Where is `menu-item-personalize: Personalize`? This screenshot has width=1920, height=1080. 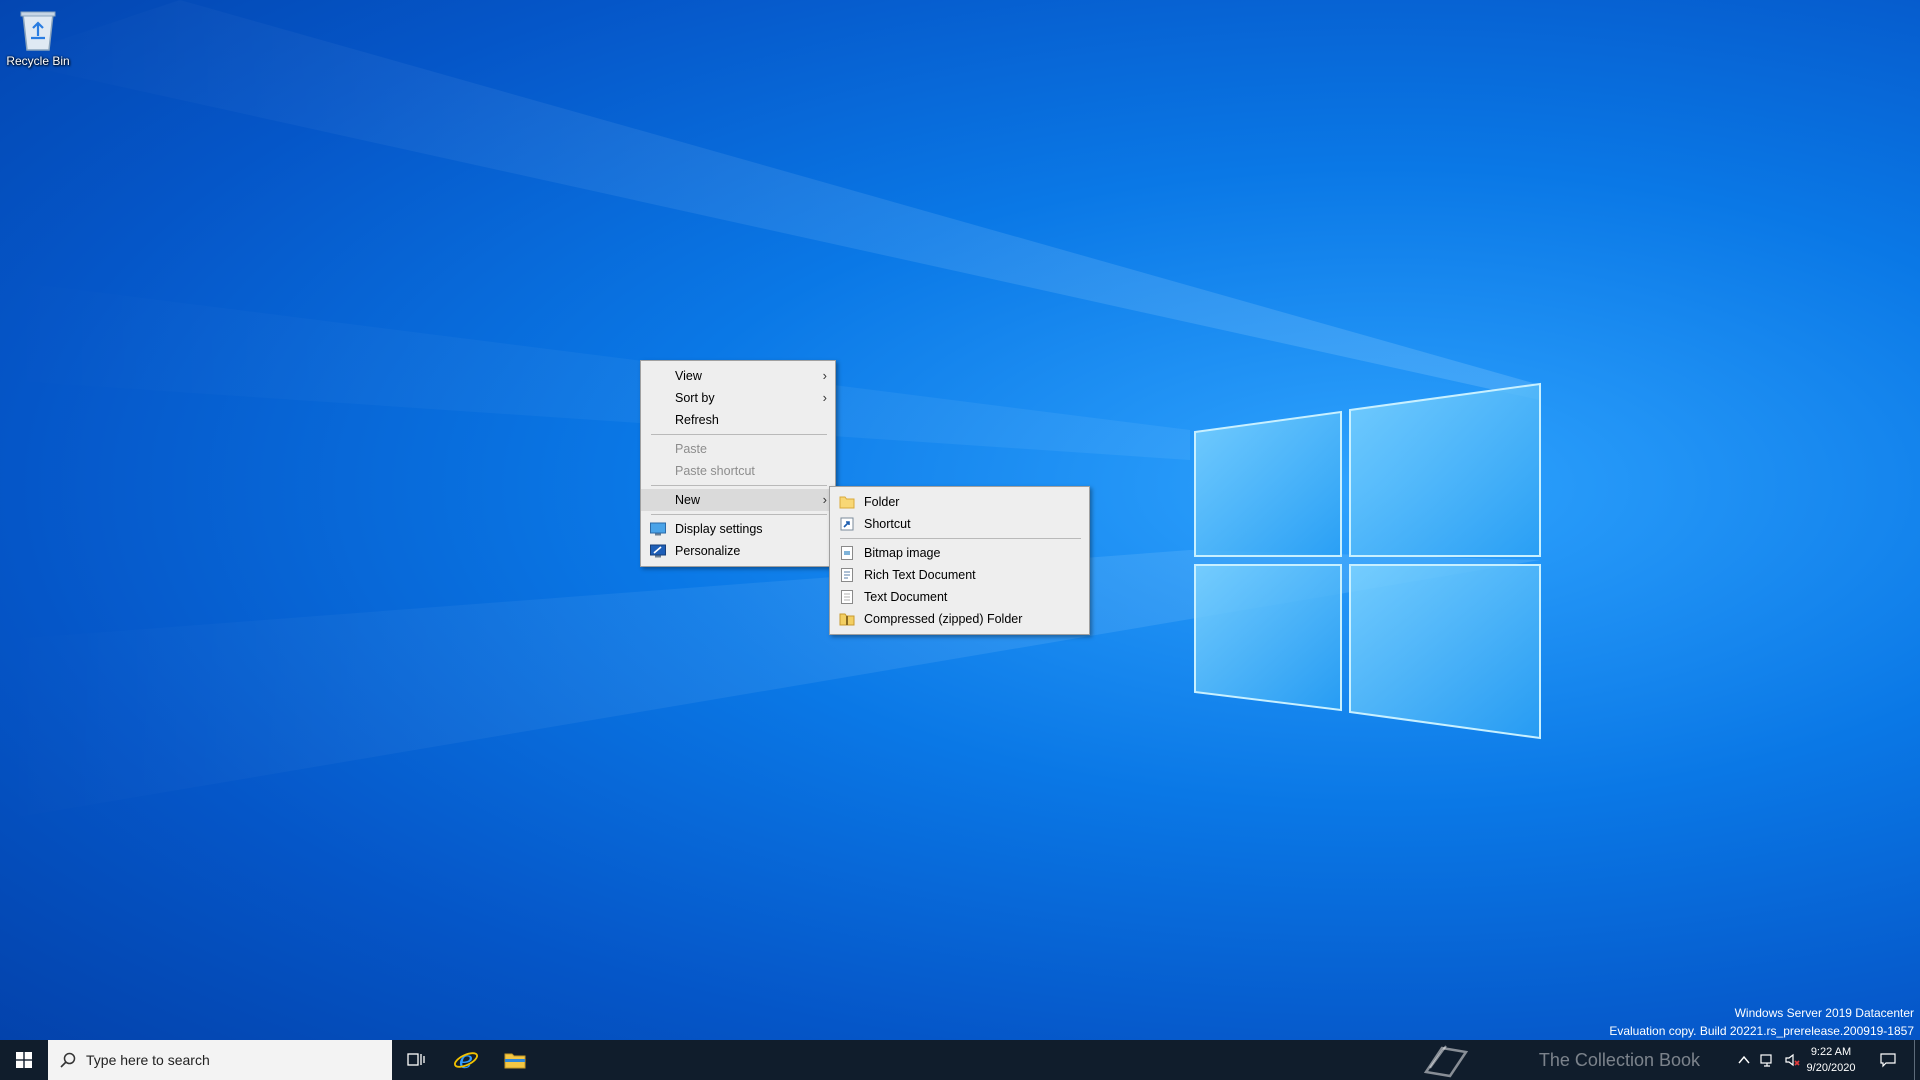 menu-item-personalize: Personalize is located at coordinates (738, 551).